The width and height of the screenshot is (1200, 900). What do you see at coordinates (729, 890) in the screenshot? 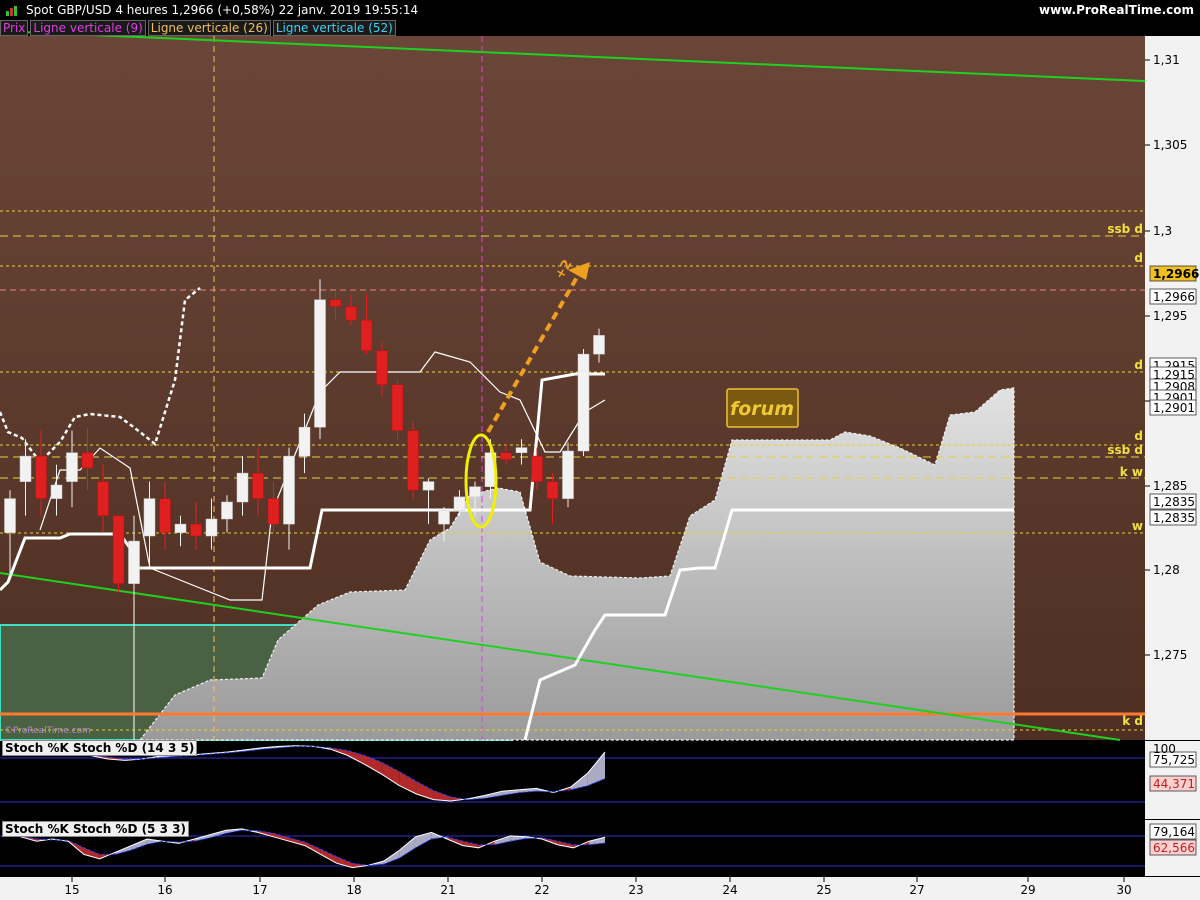
I see `x-tick-label: 24` at bounding box center [729, 890].